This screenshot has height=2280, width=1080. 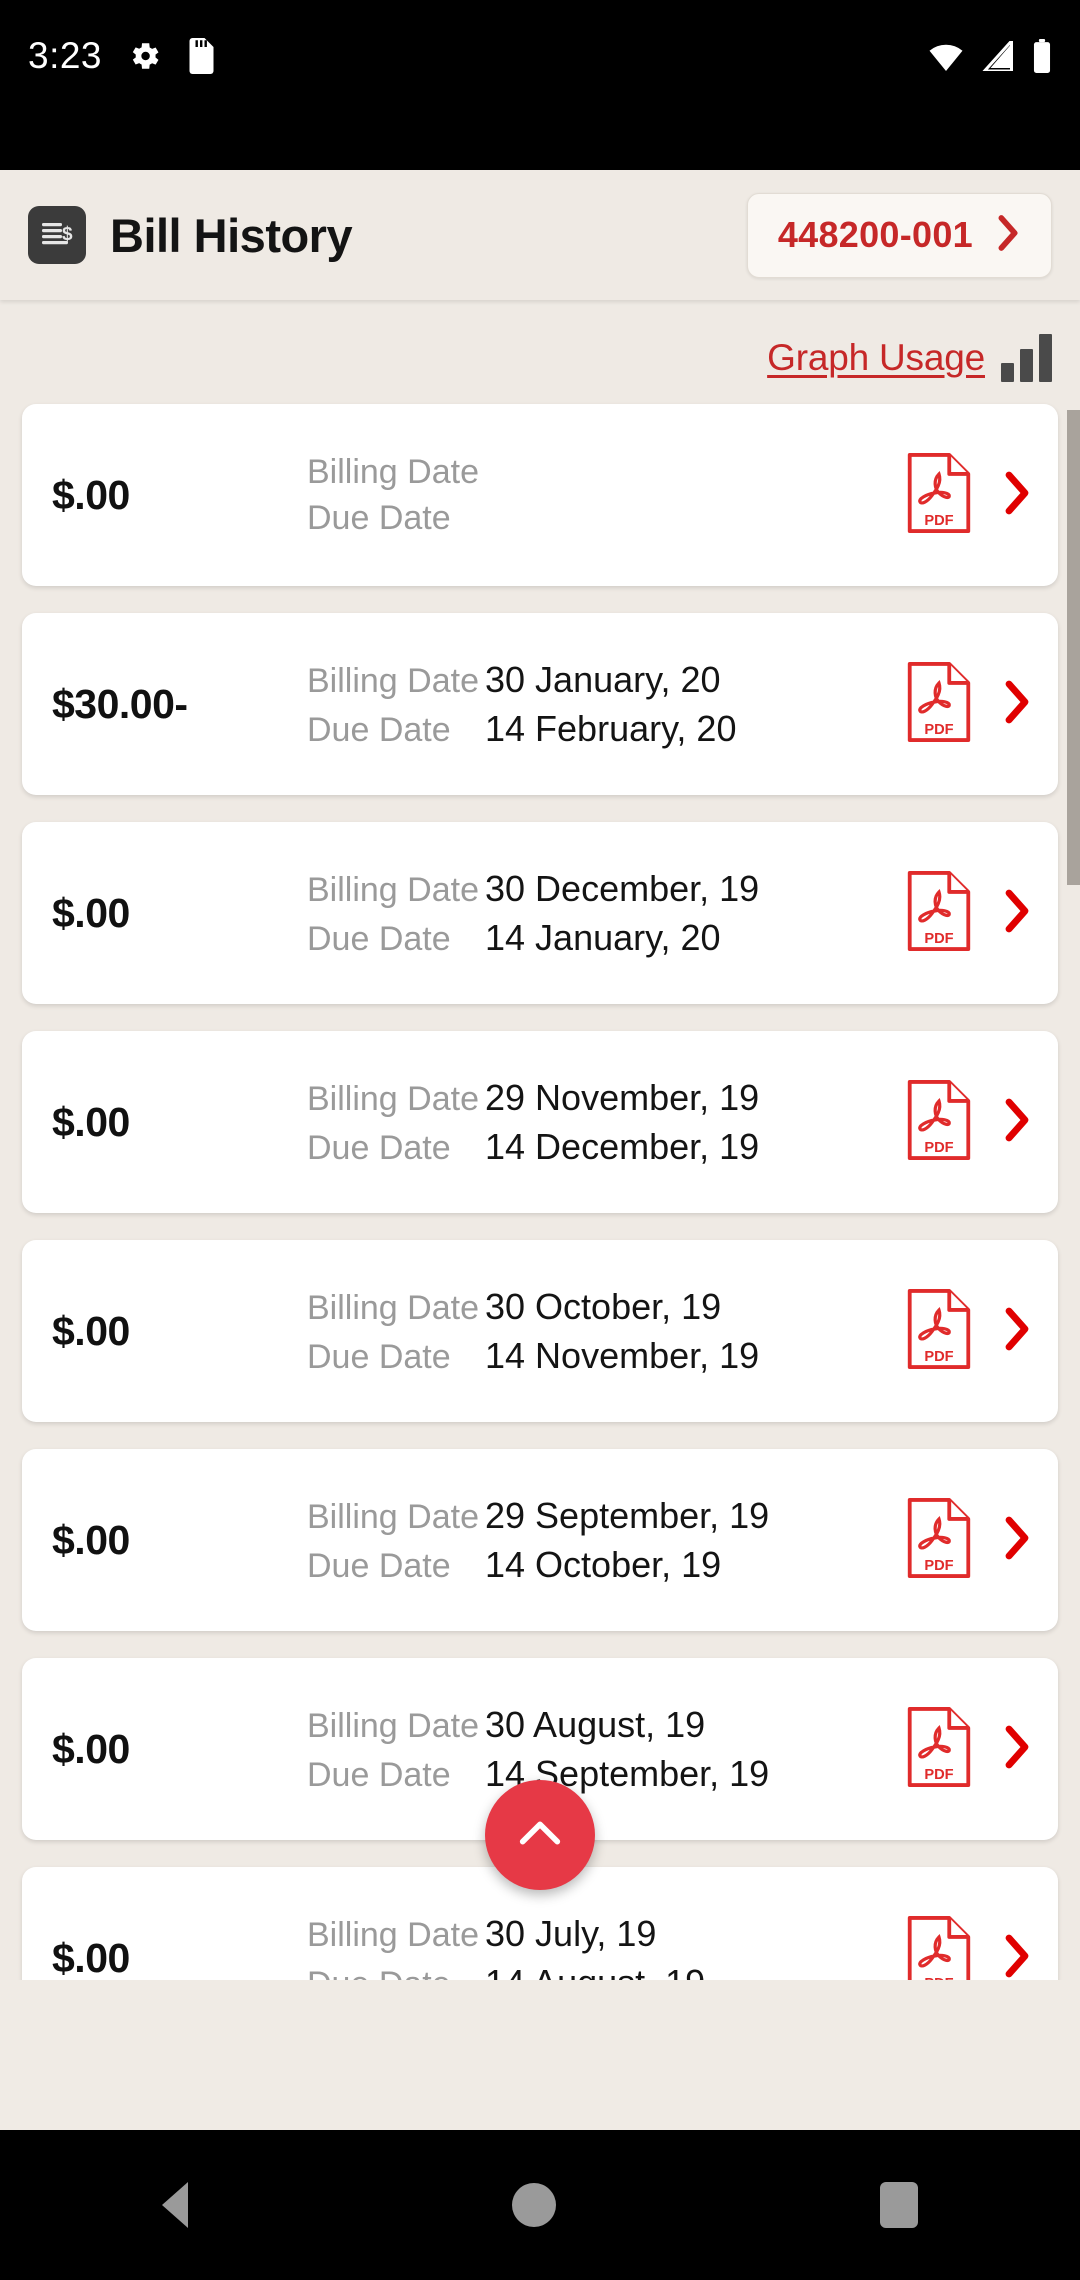 I want to click on battery-icon, so click(x=1042, y=56).